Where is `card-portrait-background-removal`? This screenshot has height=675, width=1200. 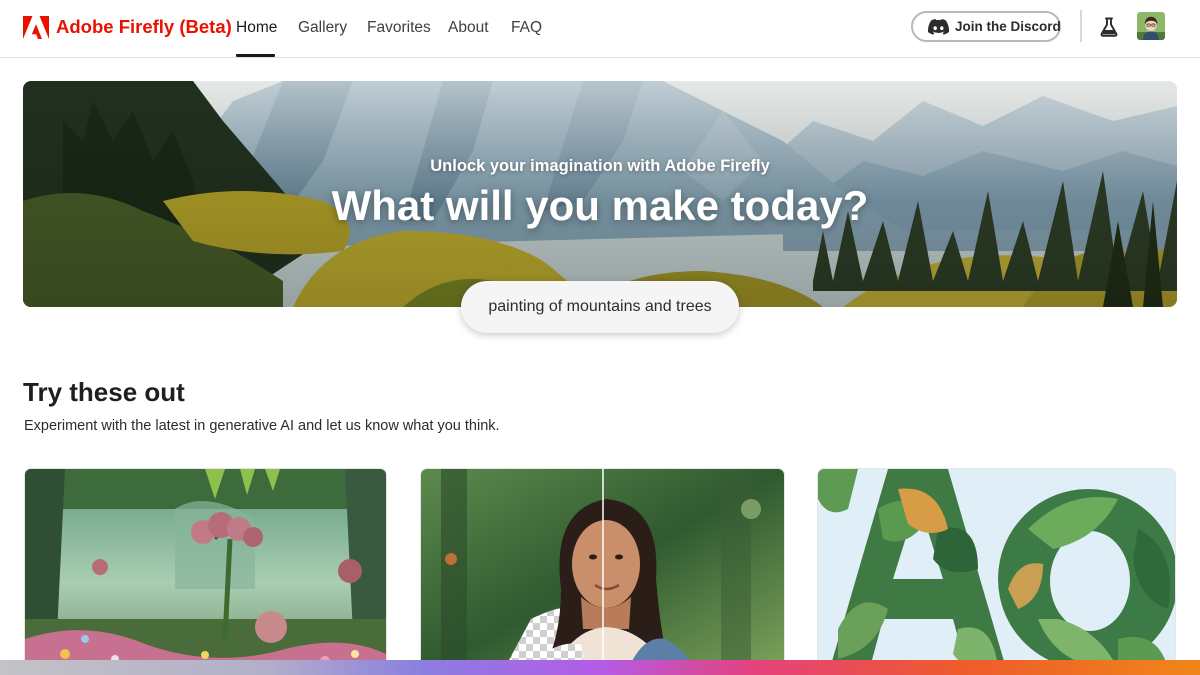
card-portrait-background-removal is located at coordinates (602, 572).